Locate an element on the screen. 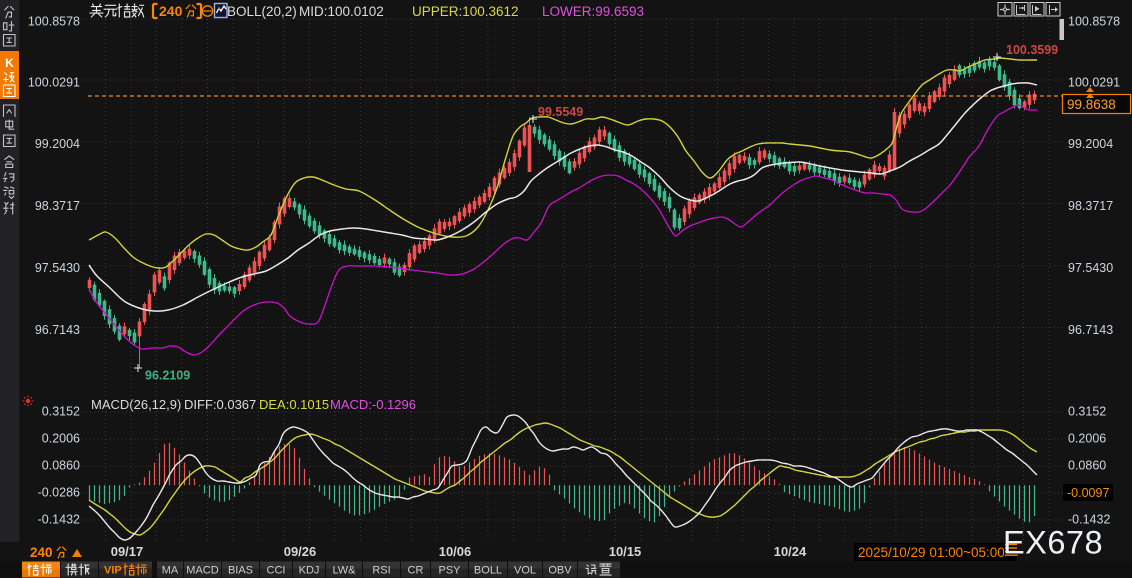  svg-text: MID:100.0102 is located at coordinates (341, 11).